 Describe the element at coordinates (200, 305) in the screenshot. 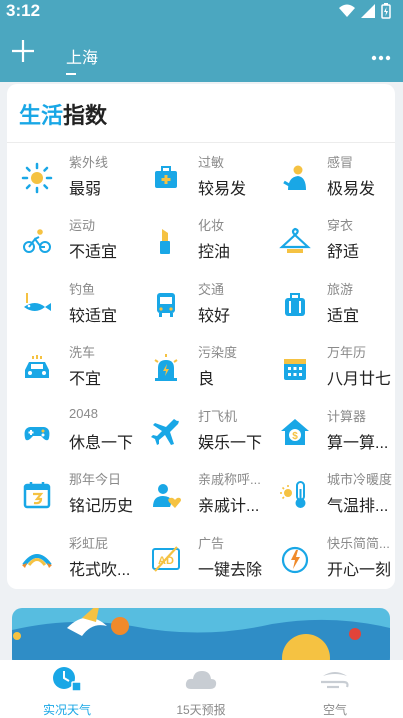

I see `index-item-traffic: 交通 较好` at that location.